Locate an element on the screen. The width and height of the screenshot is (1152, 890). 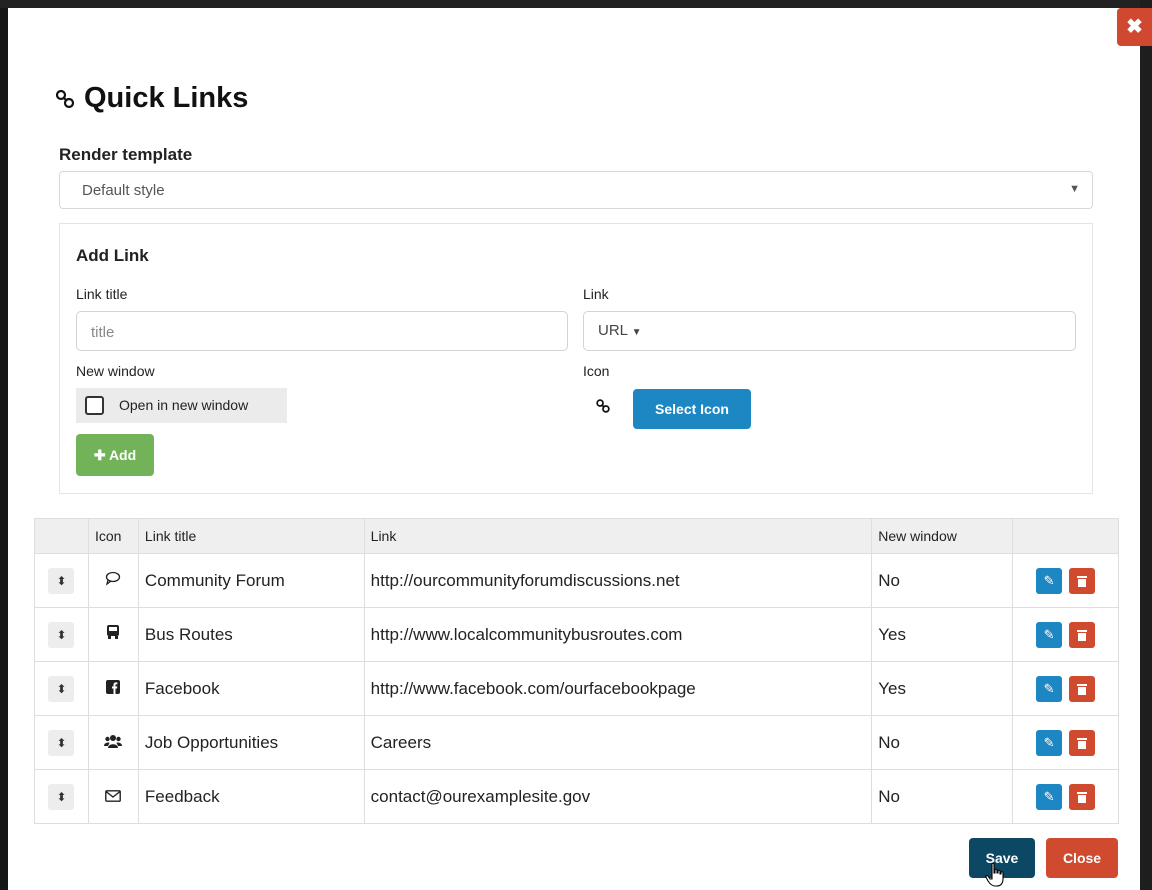
envelope-icon is located at coordinates (113, 795).